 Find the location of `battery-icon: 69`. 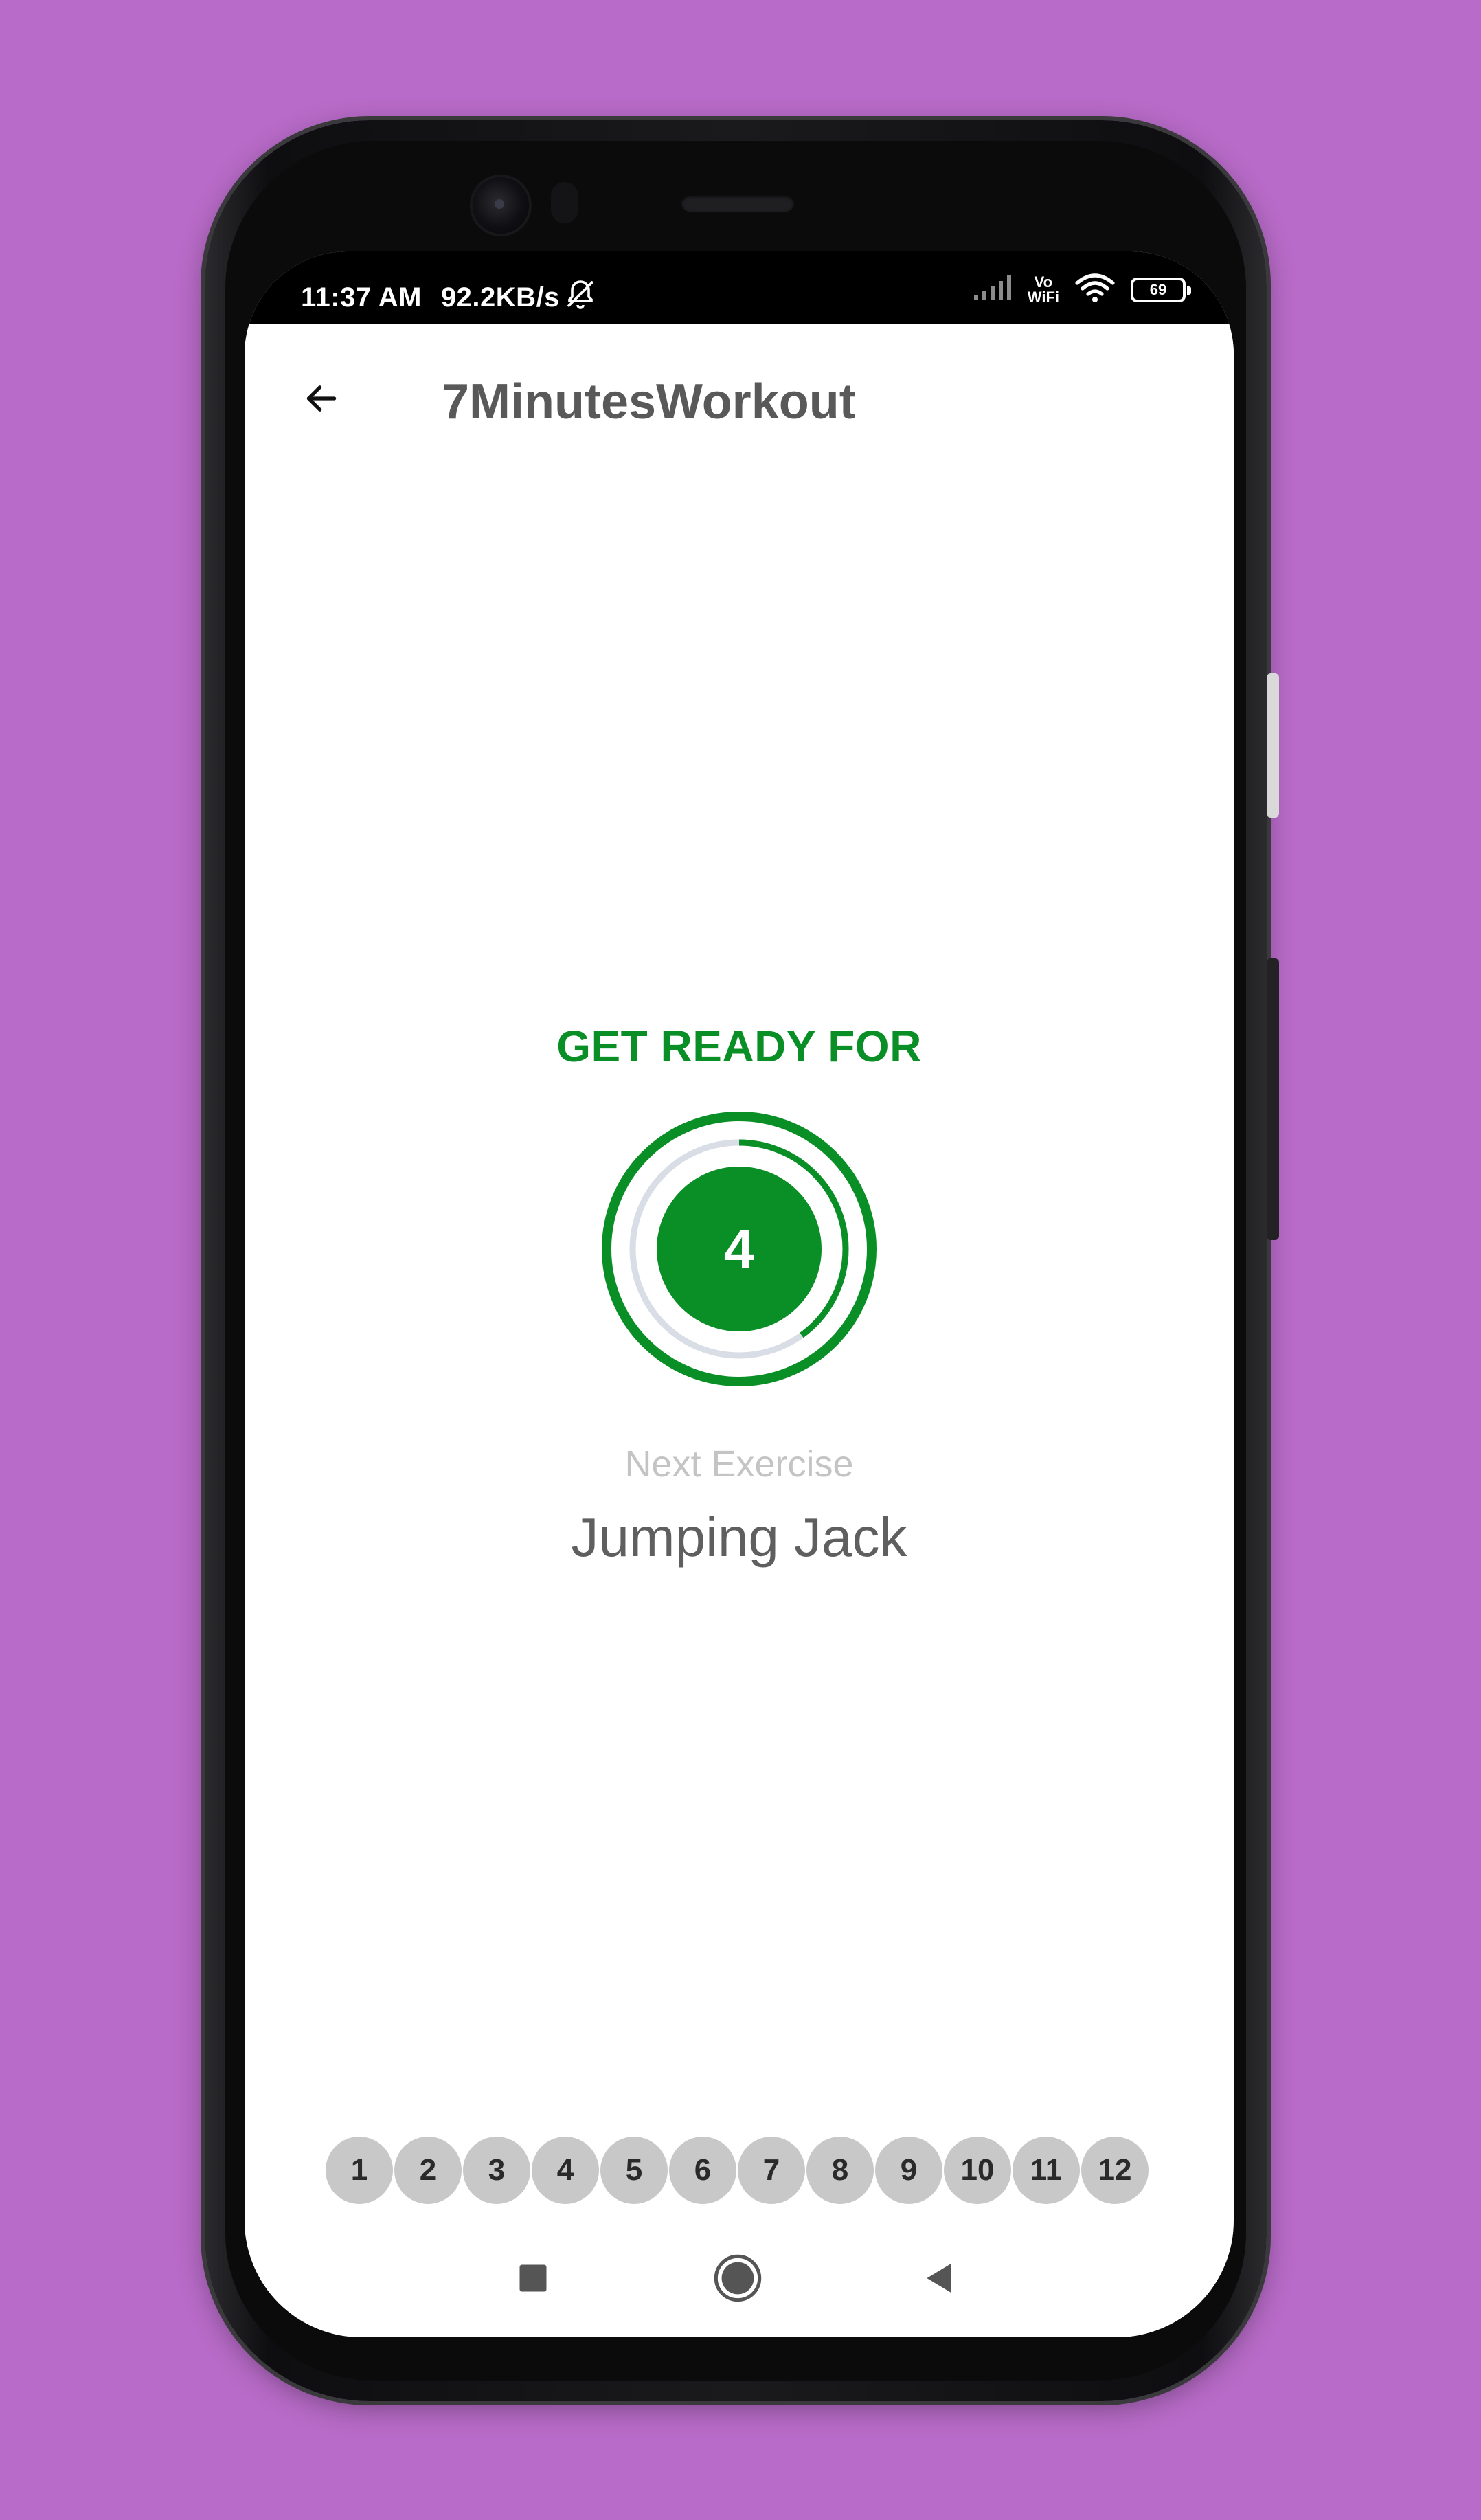

battery-icon: 69 is located at coordinates (1161, 289).